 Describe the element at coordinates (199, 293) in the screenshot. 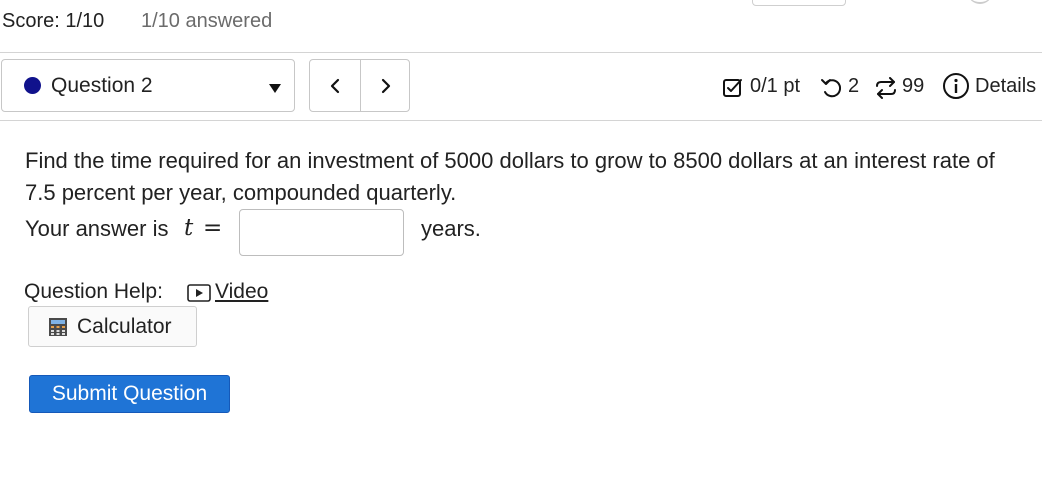

I see `video-play-icon` at that location.